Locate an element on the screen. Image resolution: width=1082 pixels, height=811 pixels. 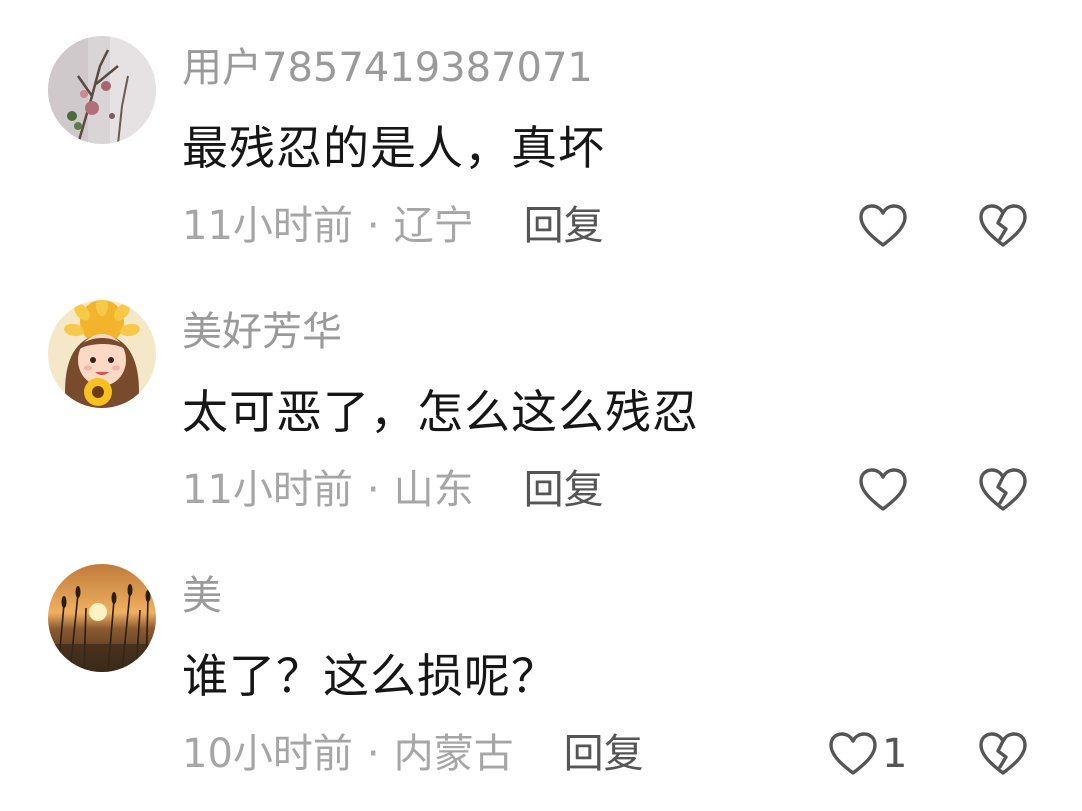
comment-meta: 11小时前 · 山东 回复 is located at coordinates (393, 490).